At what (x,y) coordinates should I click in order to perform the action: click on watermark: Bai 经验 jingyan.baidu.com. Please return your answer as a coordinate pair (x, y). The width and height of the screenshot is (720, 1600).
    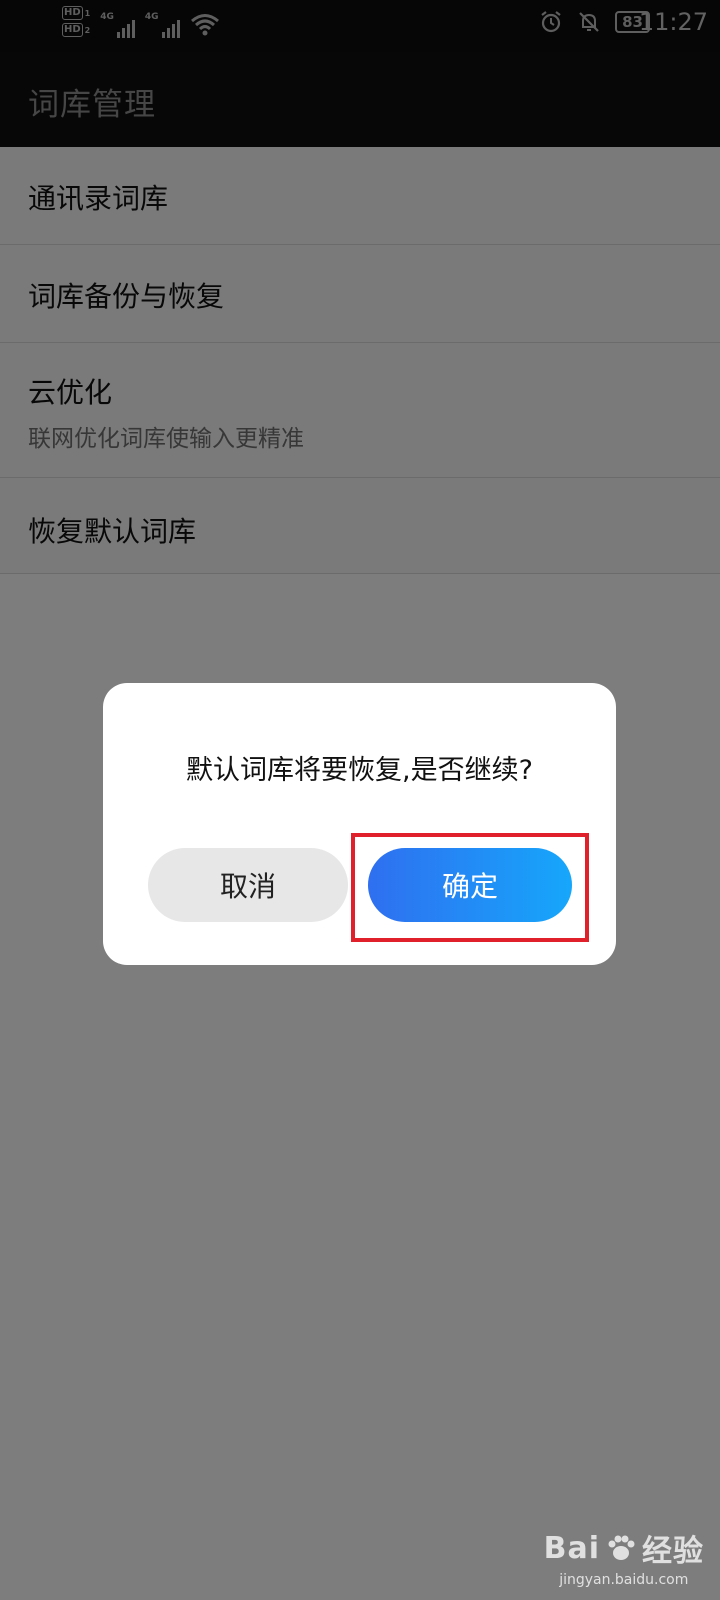
    Looking at the image, I should click on (624, 1557).